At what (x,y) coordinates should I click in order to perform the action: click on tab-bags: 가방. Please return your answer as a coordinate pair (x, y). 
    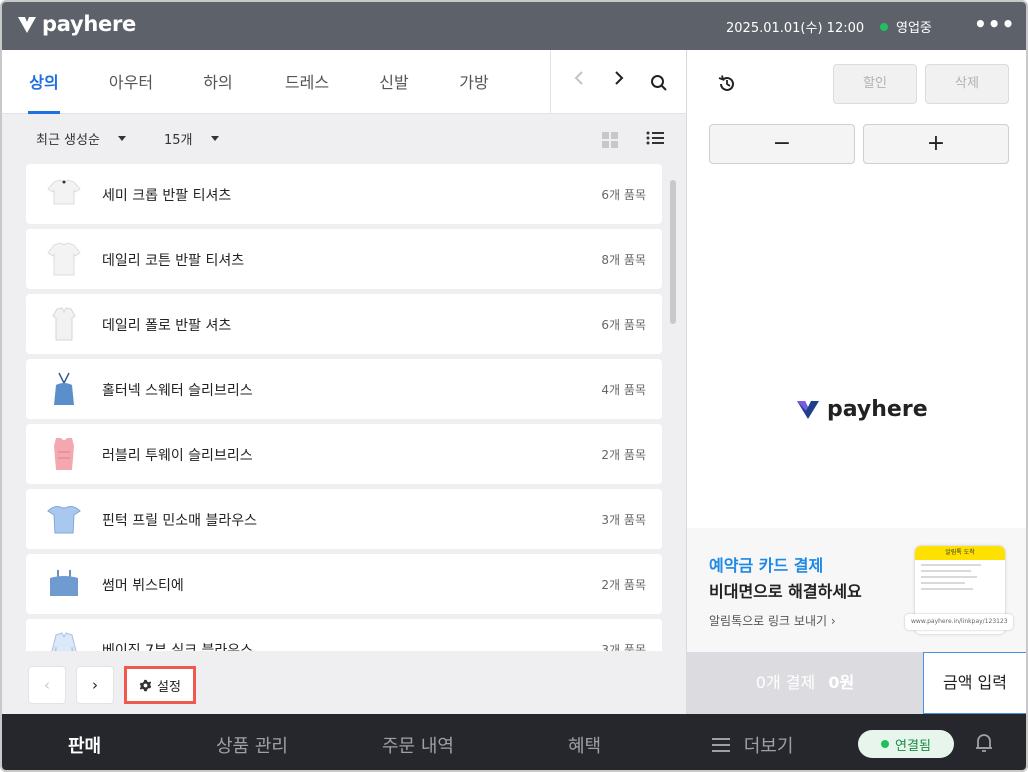
    Looking at the image, I should click on (474, 82).